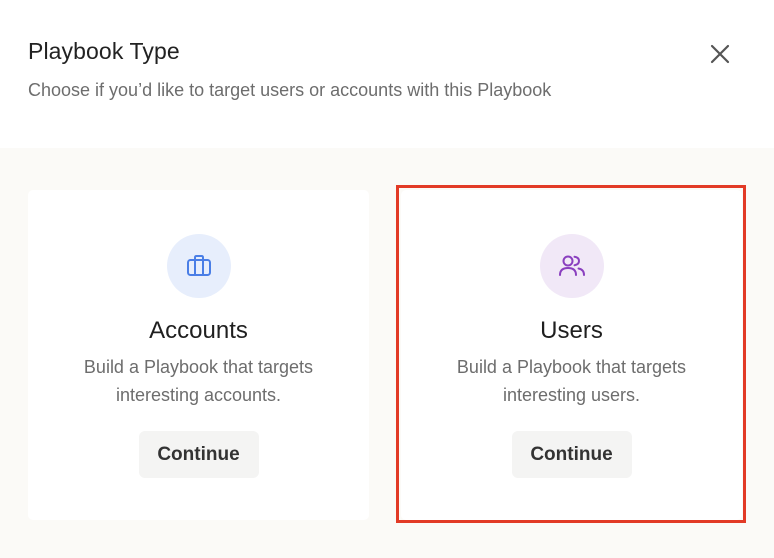 This screenshot has height=558, width=774. I want to click on users-card-title: Users, so click(571, 330).